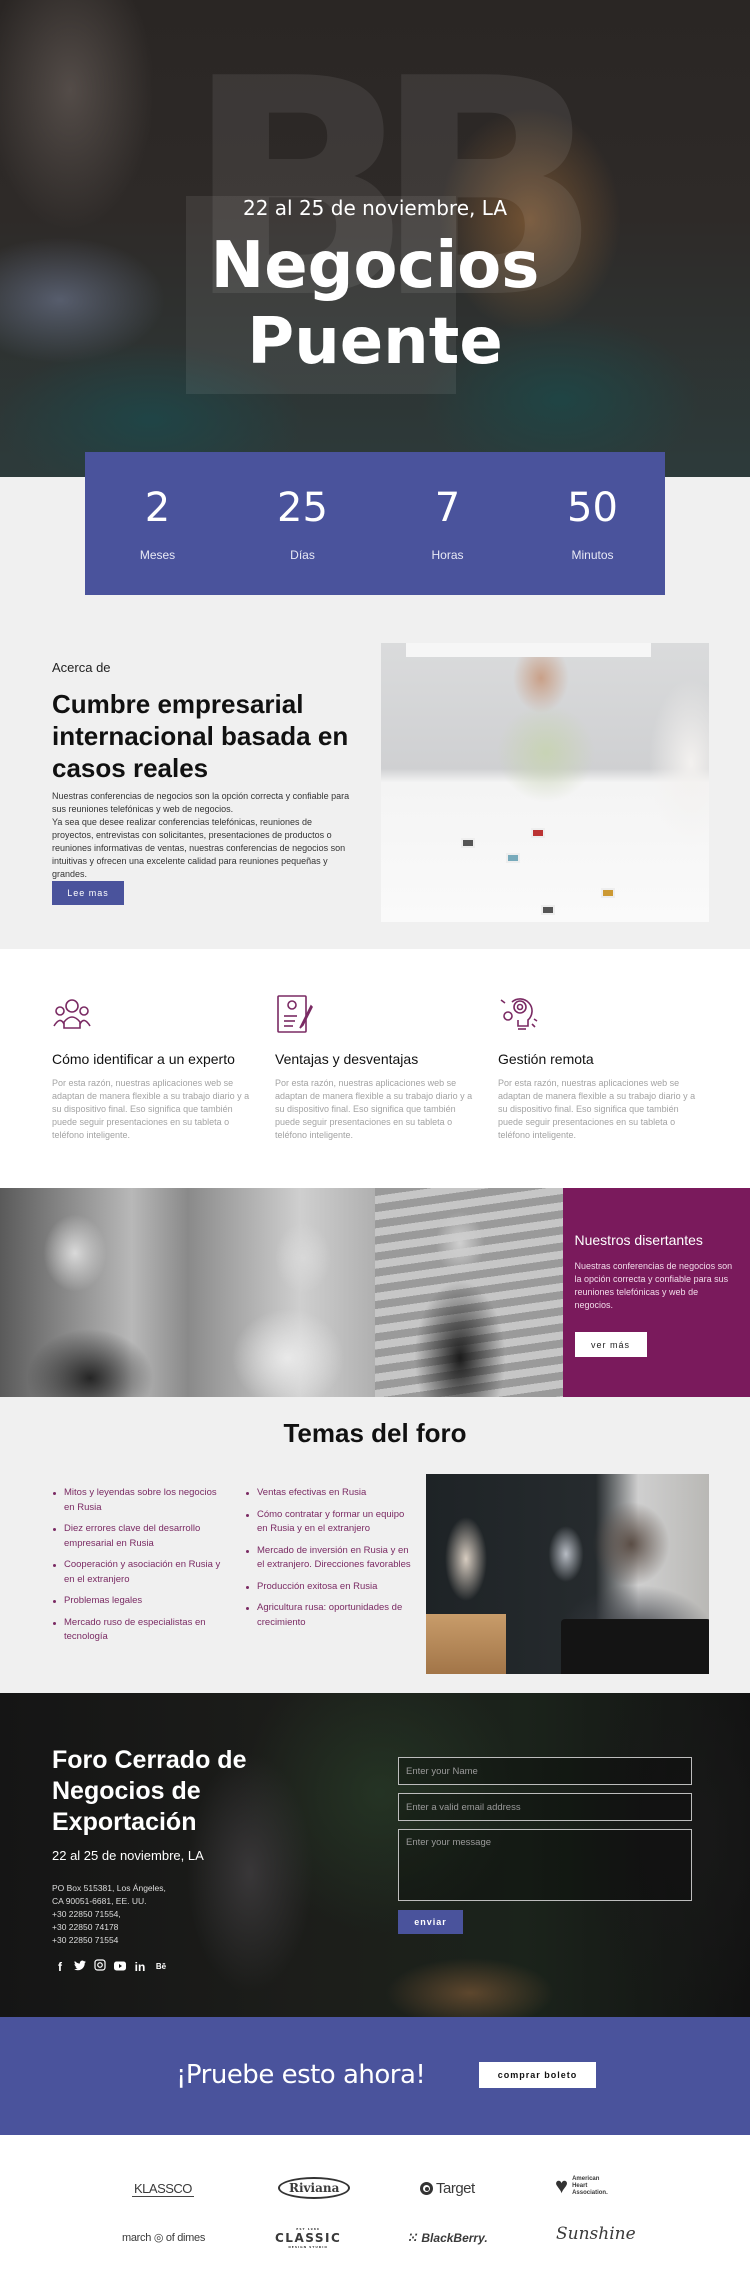 This screenshot has width=750, height=2296. I want to click on heart-icon: ♥, so click(562, 2185).